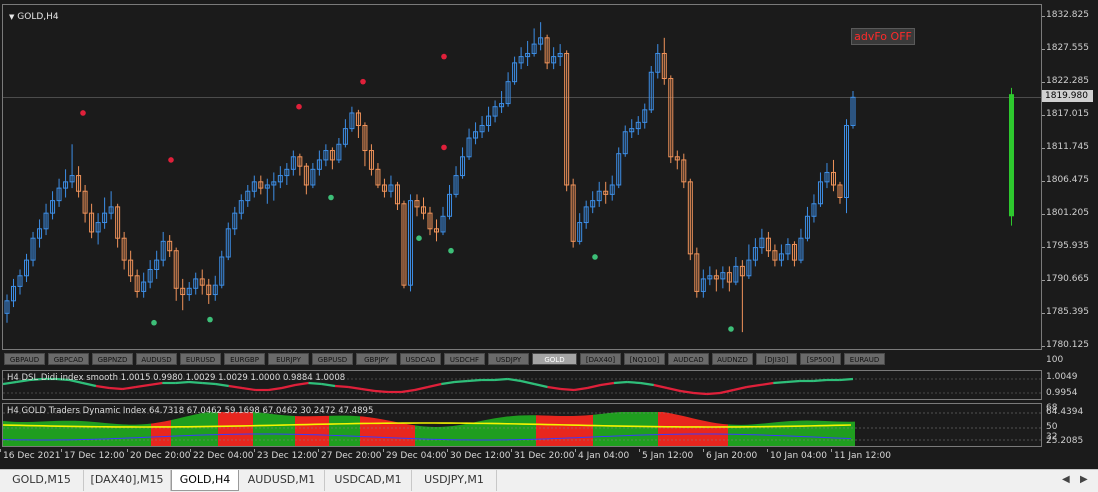 This screenshot has width=1098, height=492. What do you see at coordinates (508, 359) in the screenshot?
I see `symbol-button-usdjpy: USDJPY` at bounding box center [508, 359].